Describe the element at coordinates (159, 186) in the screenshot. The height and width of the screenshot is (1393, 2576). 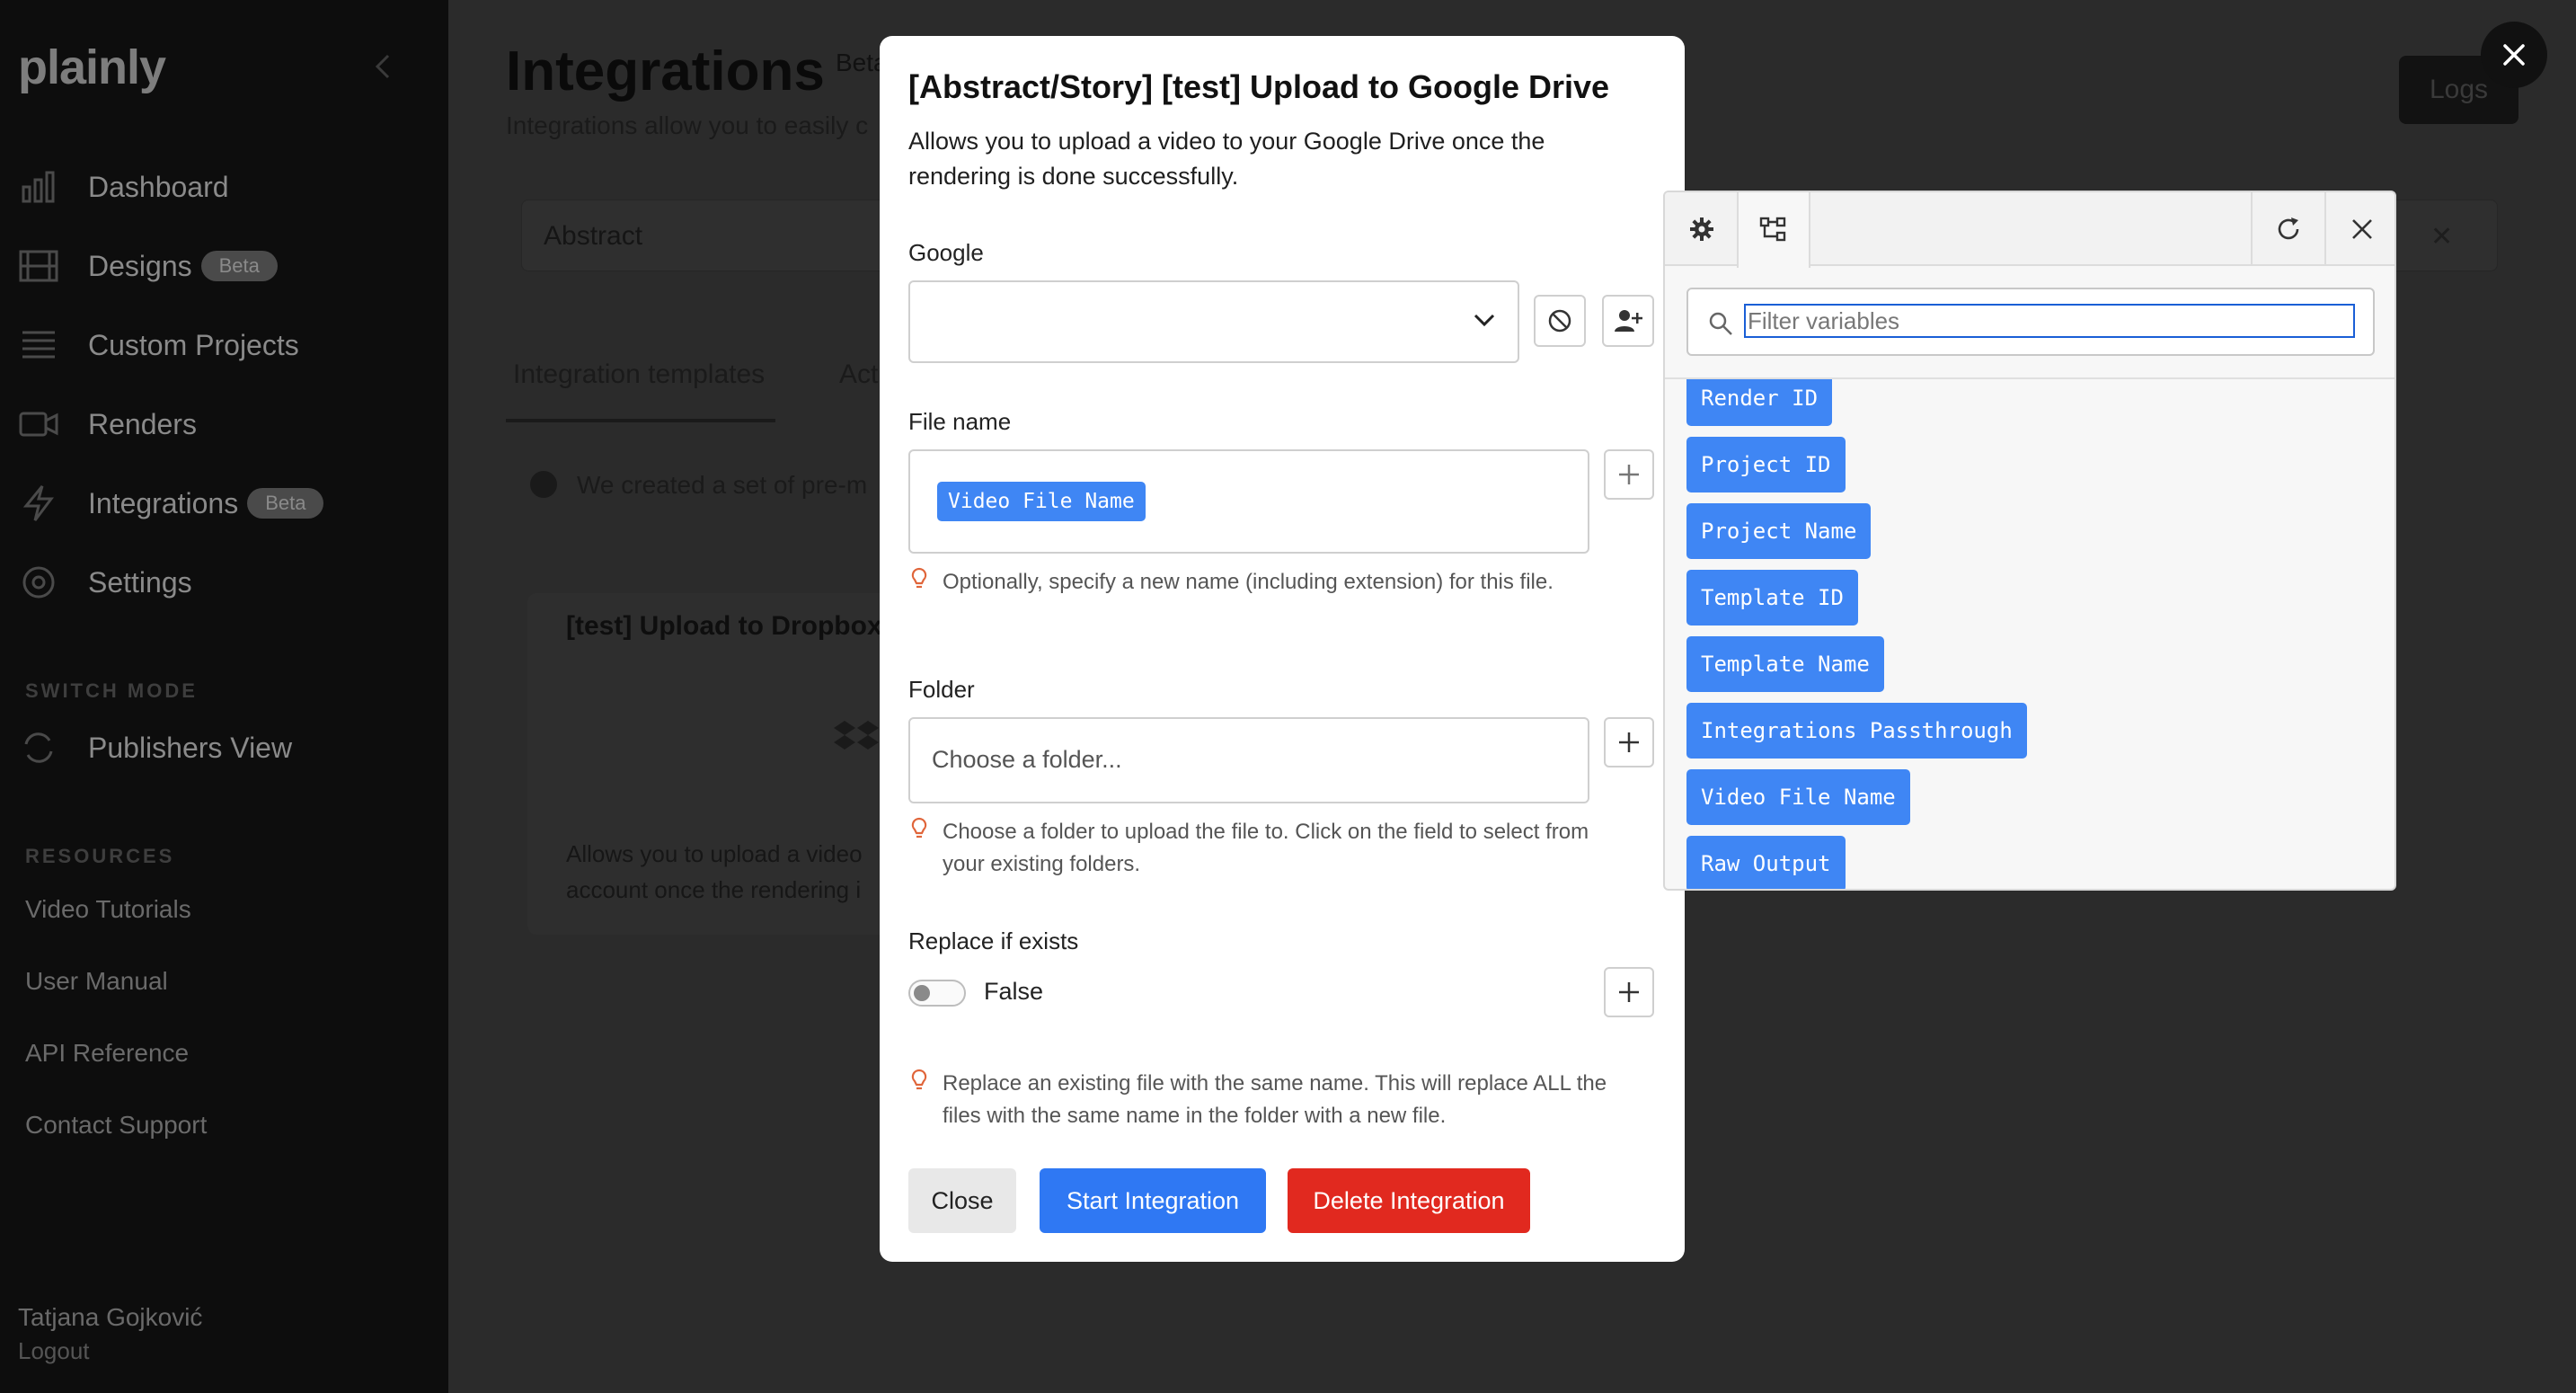
I see `nav-label: Dashboard` at that location.